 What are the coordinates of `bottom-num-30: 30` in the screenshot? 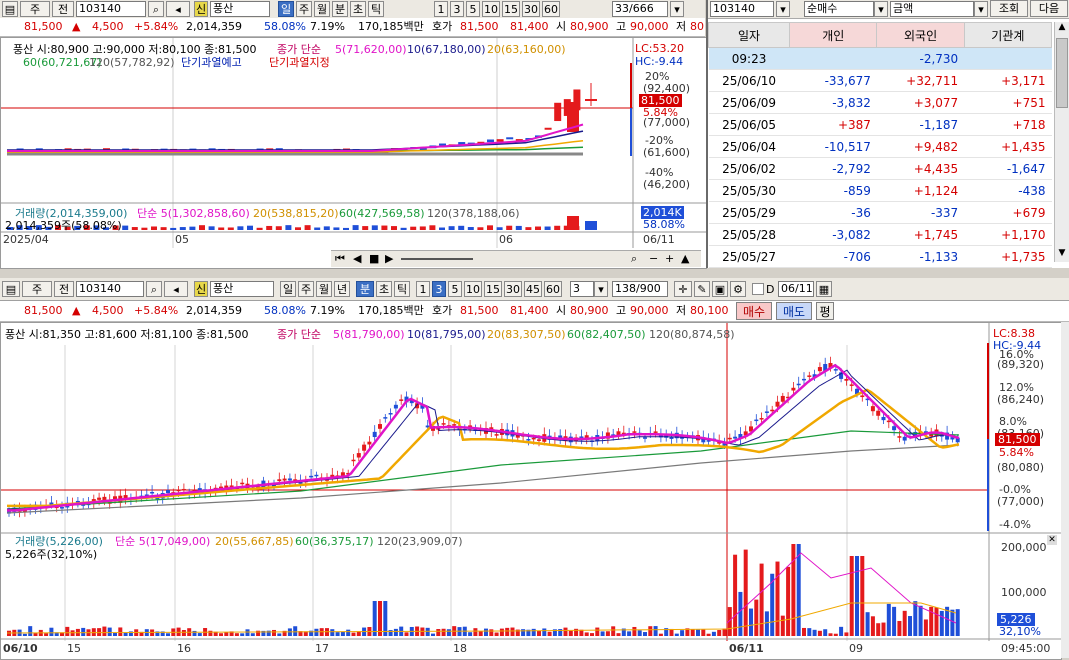 It's located at (513, 289).